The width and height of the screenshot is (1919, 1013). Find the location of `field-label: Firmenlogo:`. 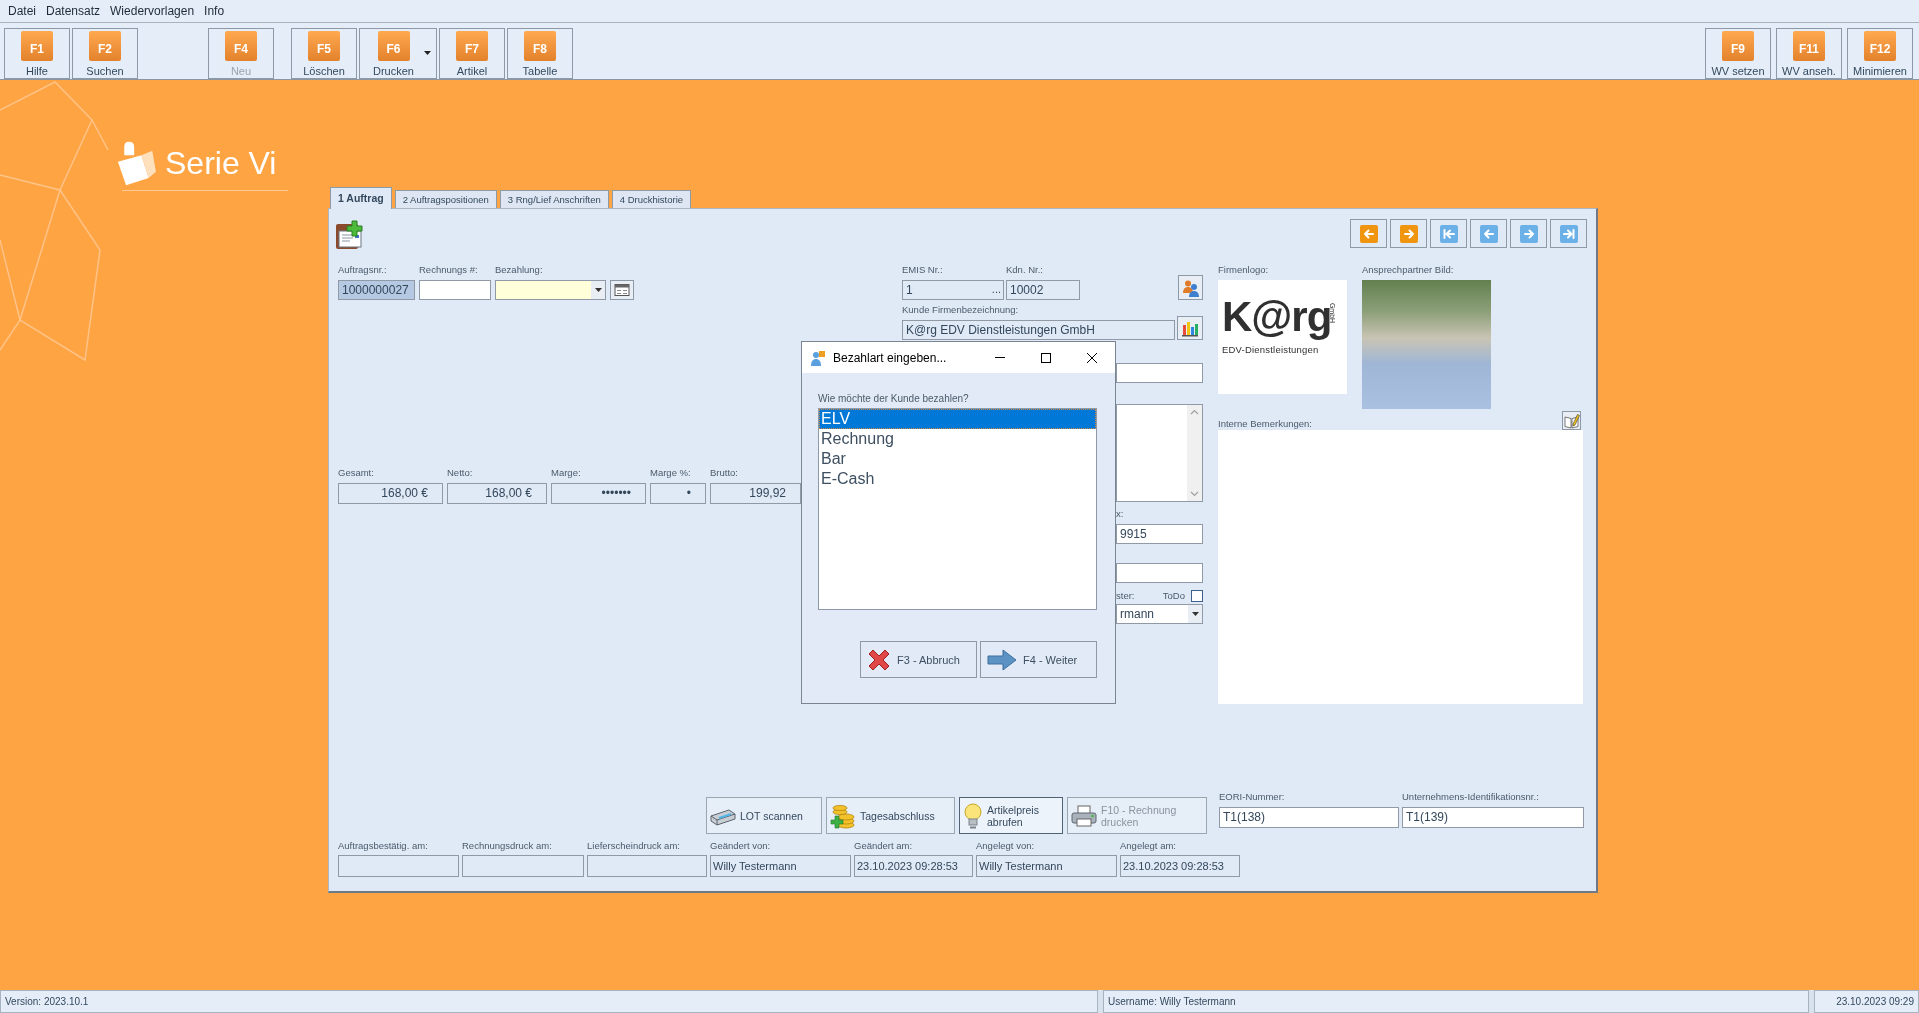

field-label: Firmenlogo: is located at coordinates (1244, 270).